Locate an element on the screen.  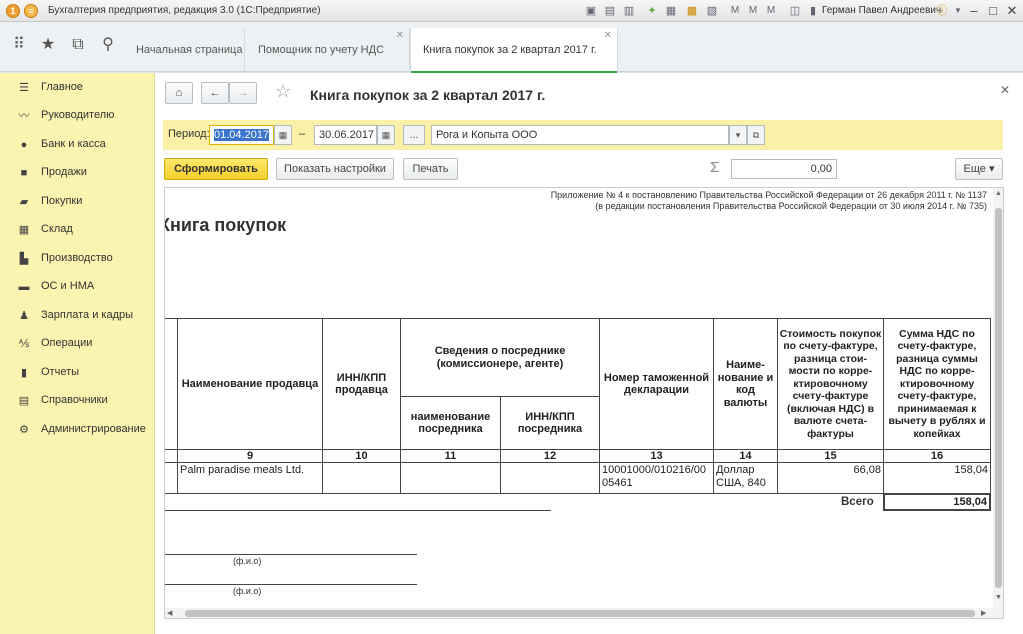
generate-button: Сформировать is located at coordinates (216, 169).